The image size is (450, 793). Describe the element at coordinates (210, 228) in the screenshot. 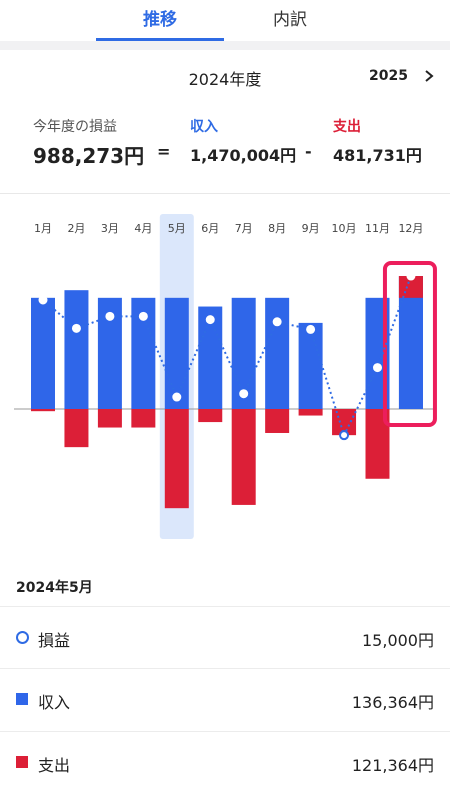

I see `month-label: 6月` at that location.